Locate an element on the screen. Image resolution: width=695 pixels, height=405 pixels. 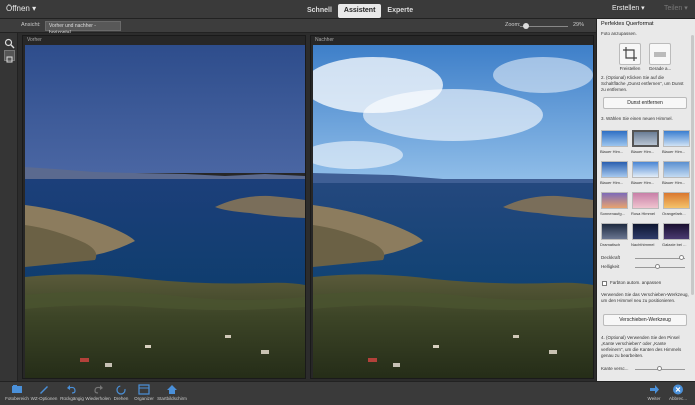
rotate-icon is located at coordinates (121, 390).